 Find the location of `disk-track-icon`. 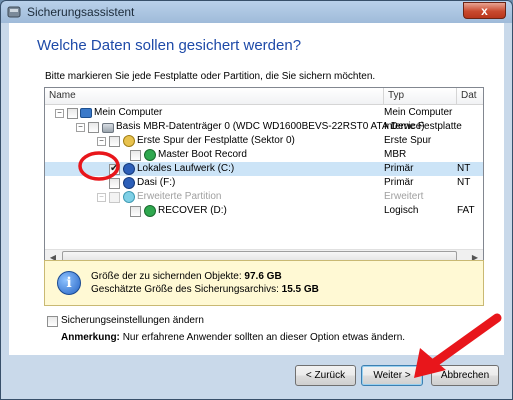

disk-track-icon is located at coordinates (129, 141).